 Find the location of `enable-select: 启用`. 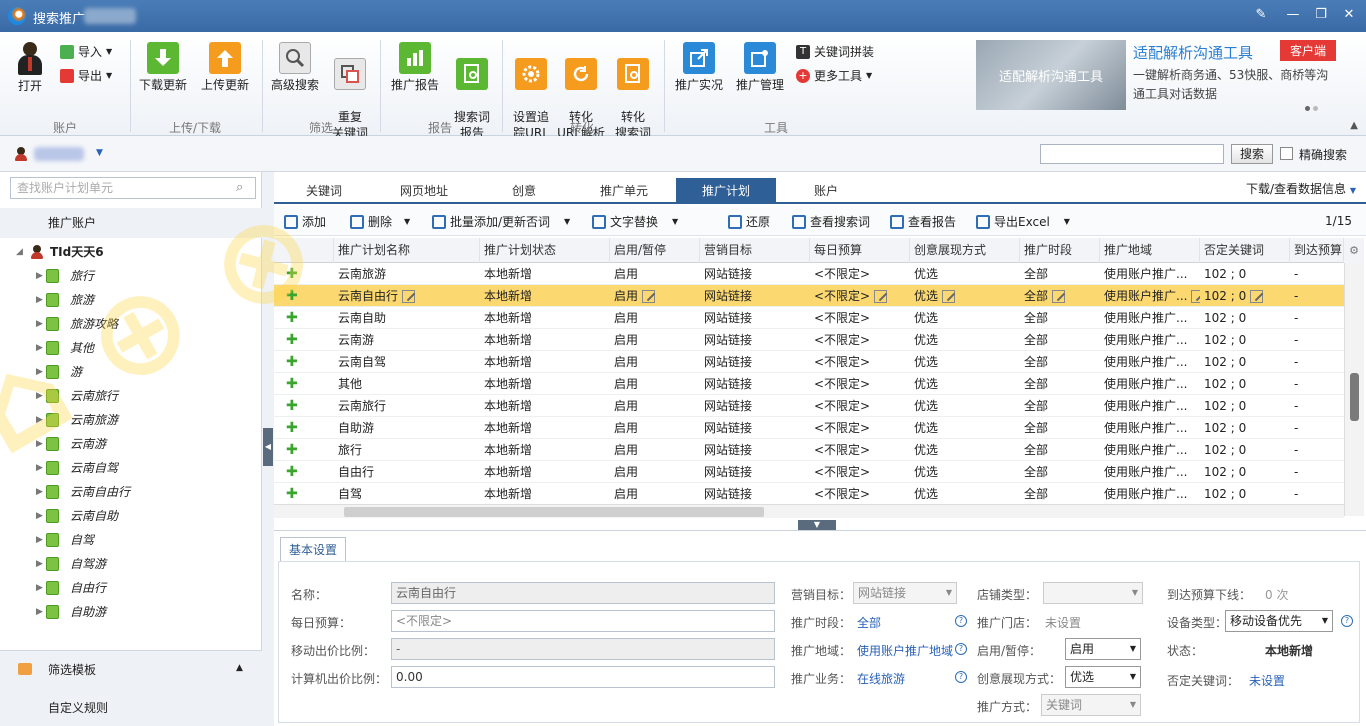

enable-select: 启用 is located at coordinates (1103, 649).